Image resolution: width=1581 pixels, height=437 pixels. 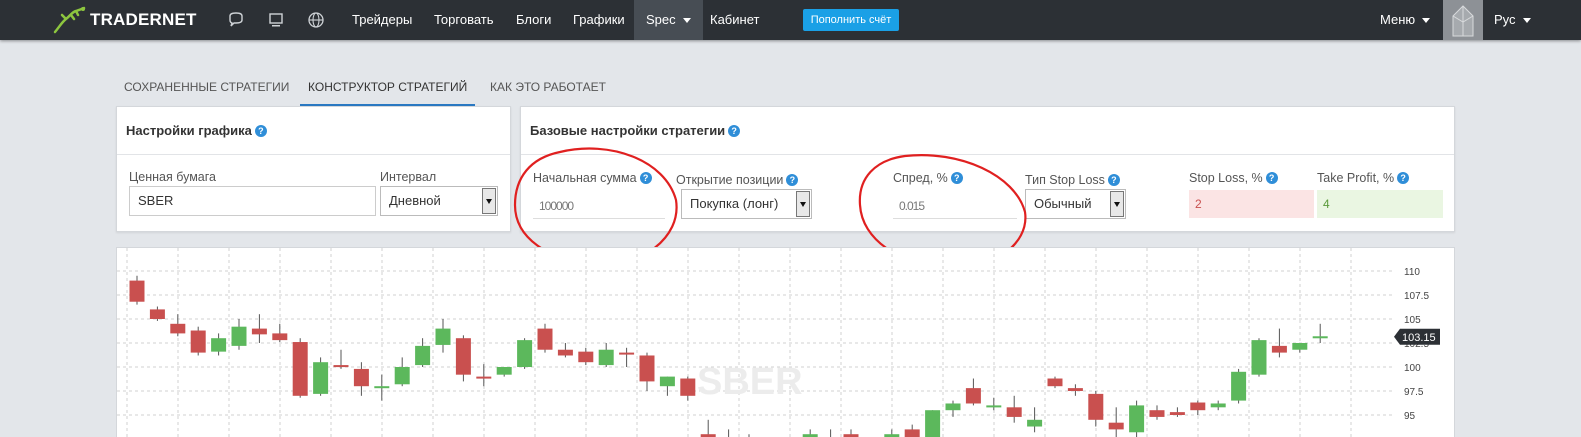 I want to click on last-price-label: 103.15, so click(x=1419, y=338).